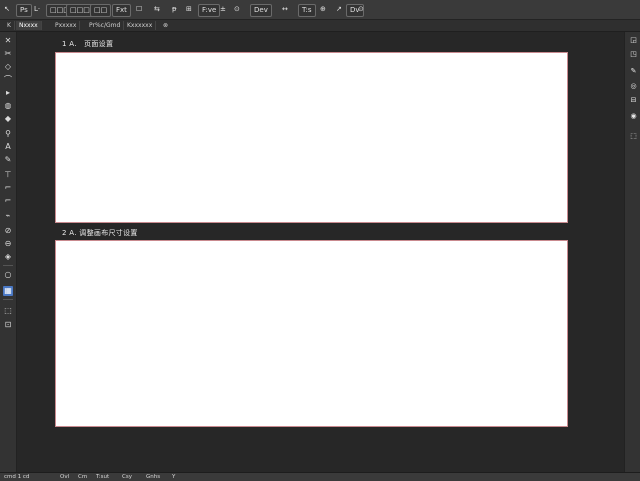 The width and height of the screenshot is (640, 481). What do you see at coordinates (633, 86) in the screenshot?
I see `properties-panel-icon: ◎` at bounding box center [633, 86].